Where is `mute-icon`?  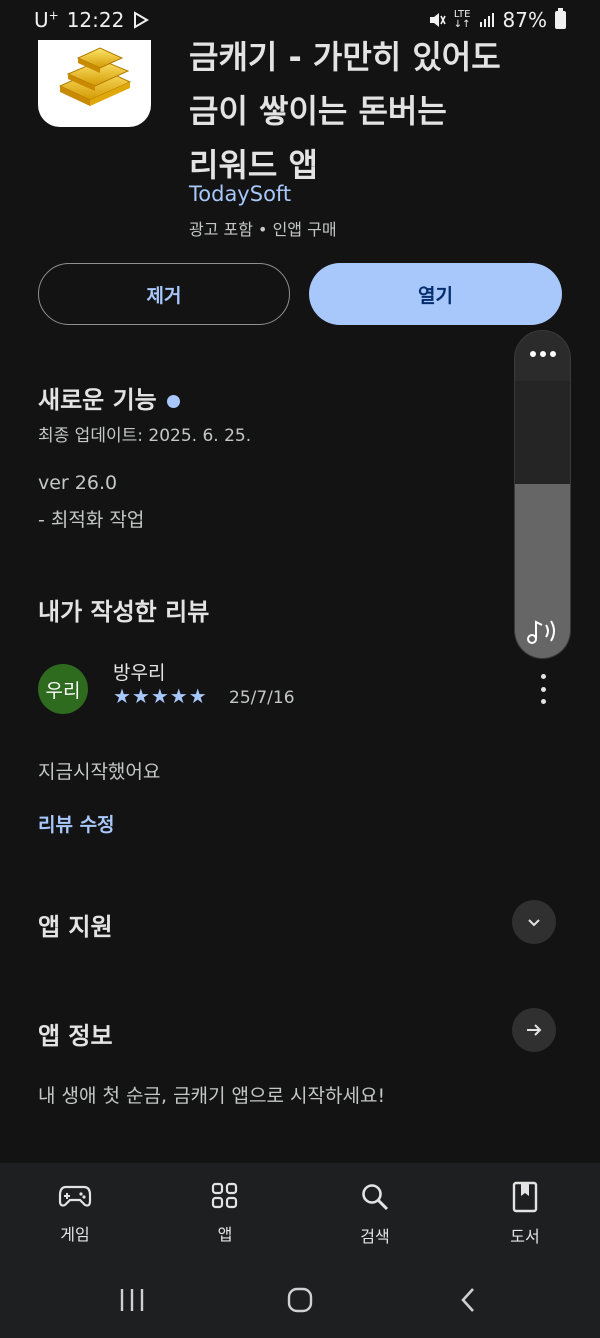 mute-icon is located at coordinates (437, 20).